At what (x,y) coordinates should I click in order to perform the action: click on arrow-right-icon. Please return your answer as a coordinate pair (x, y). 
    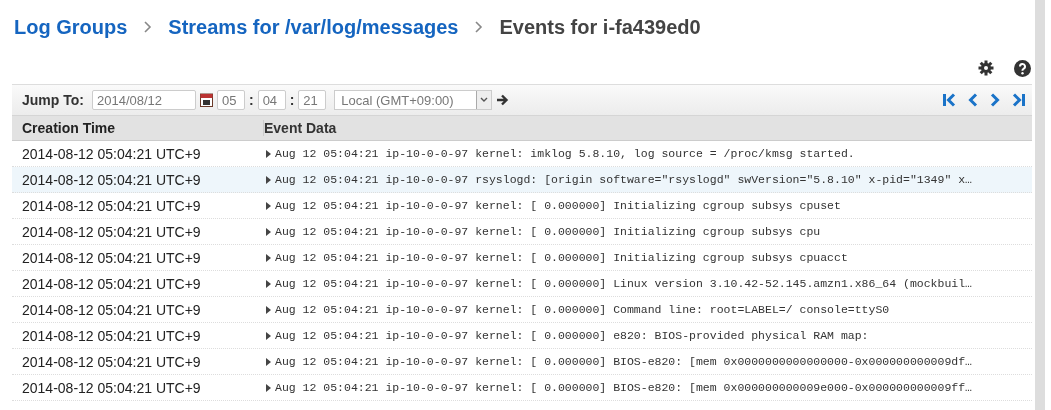
    Looking at the image, I should click on (503, 100).